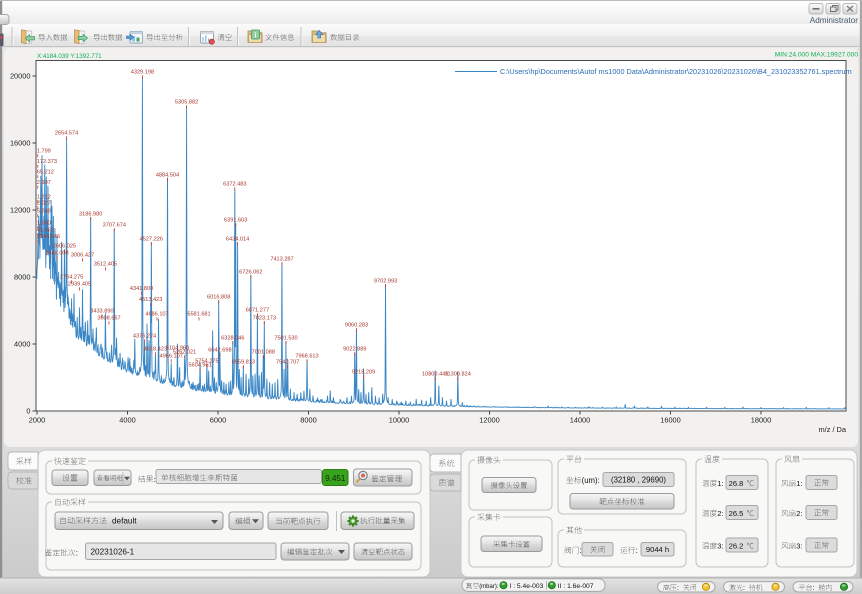 This screenshot has width=862, height=594. What do you see at coordinates (285, 338) in the screenshot?
I see `svg-text: 7501.530` at bounding box center [285, 338].